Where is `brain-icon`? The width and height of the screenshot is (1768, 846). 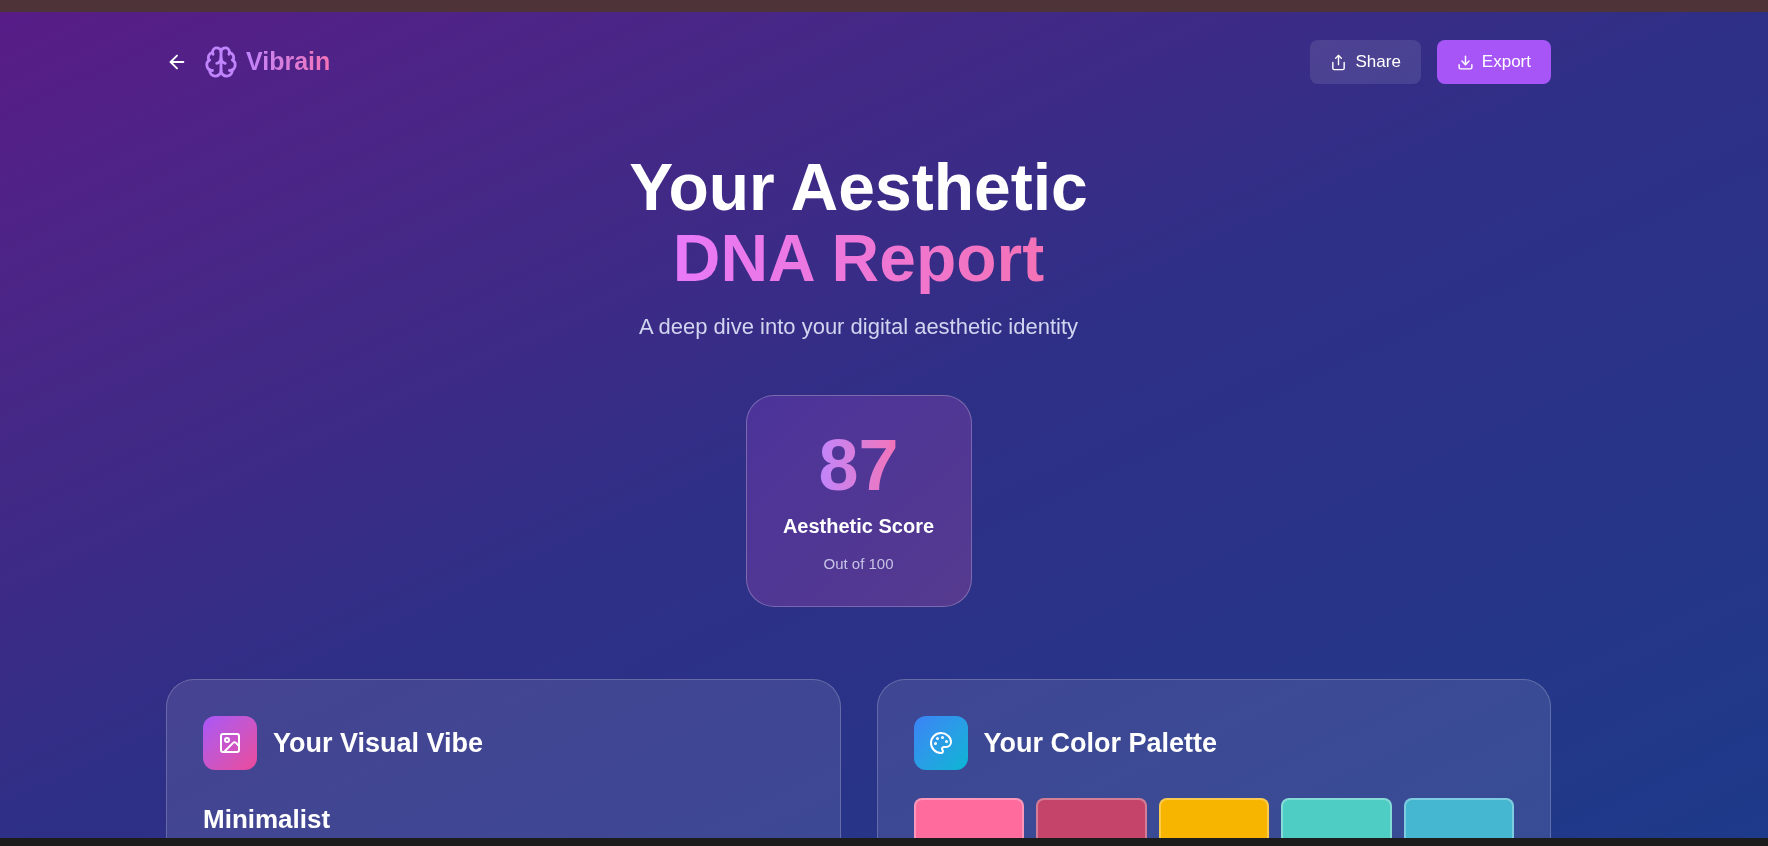
brain-icon is located at coordinates (221, 62).